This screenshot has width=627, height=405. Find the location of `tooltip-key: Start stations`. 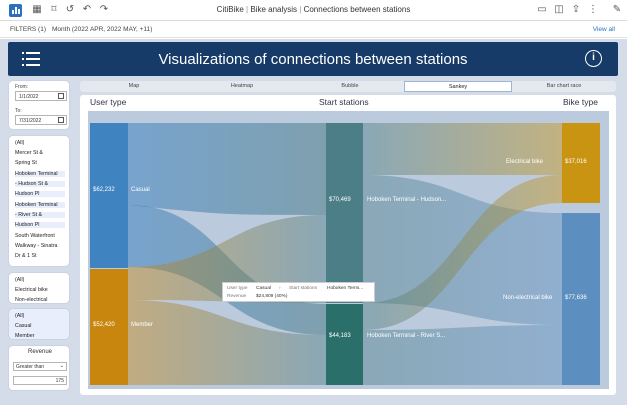

tooltip-key: Start stations is located at coordinates (303, 288).